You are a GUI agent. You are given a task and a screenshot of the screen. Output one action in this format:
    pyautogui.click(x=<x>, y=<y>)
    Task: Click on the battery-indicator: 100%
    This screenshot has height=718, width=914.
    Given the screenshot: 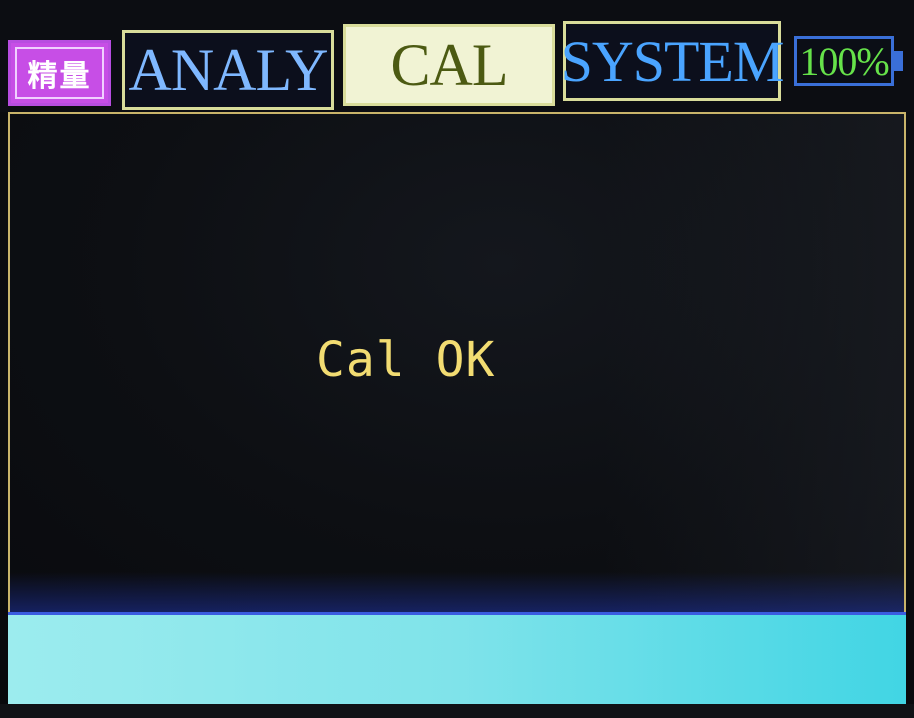 What is the action you would take?
    pyautogui.click(x=844, y=61)
    